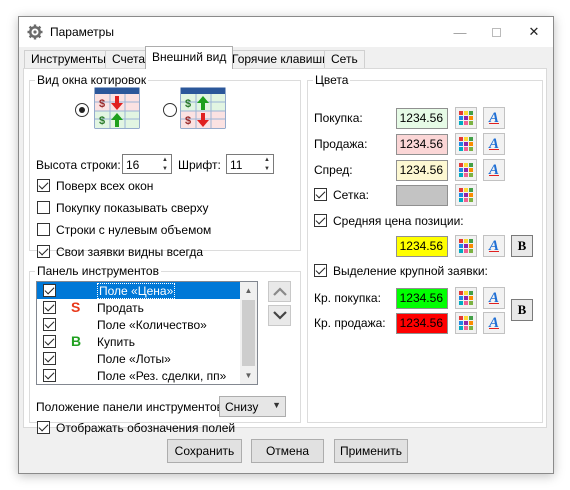  I want to click on show-field-labels-label: Отображать обозначения полей, so click(146, 428).